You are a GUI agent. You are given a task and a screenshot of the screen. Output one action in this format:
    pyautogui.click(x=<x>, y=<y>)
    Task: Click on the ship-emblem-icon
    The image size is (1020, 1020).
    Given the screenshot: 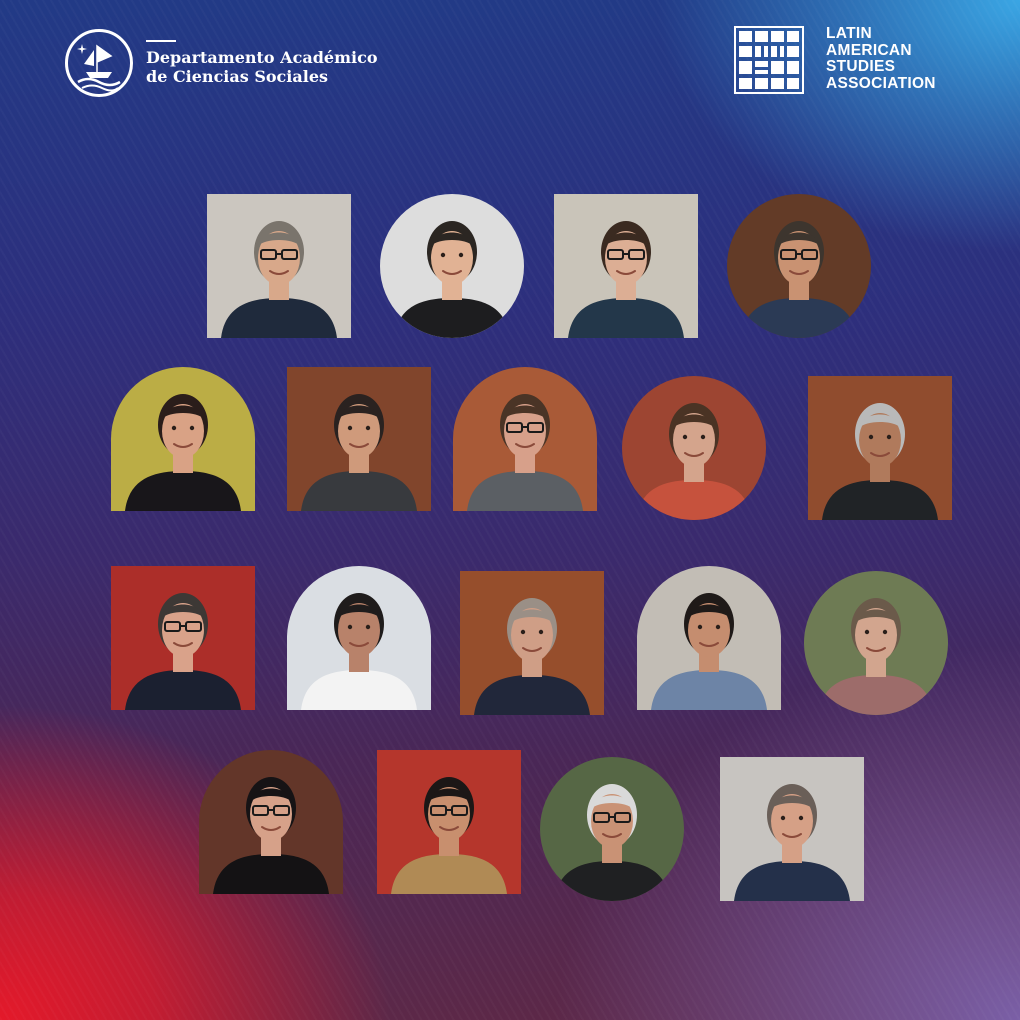 What is the action you would take?
    pyautogui.click(x=99, y=63)
    